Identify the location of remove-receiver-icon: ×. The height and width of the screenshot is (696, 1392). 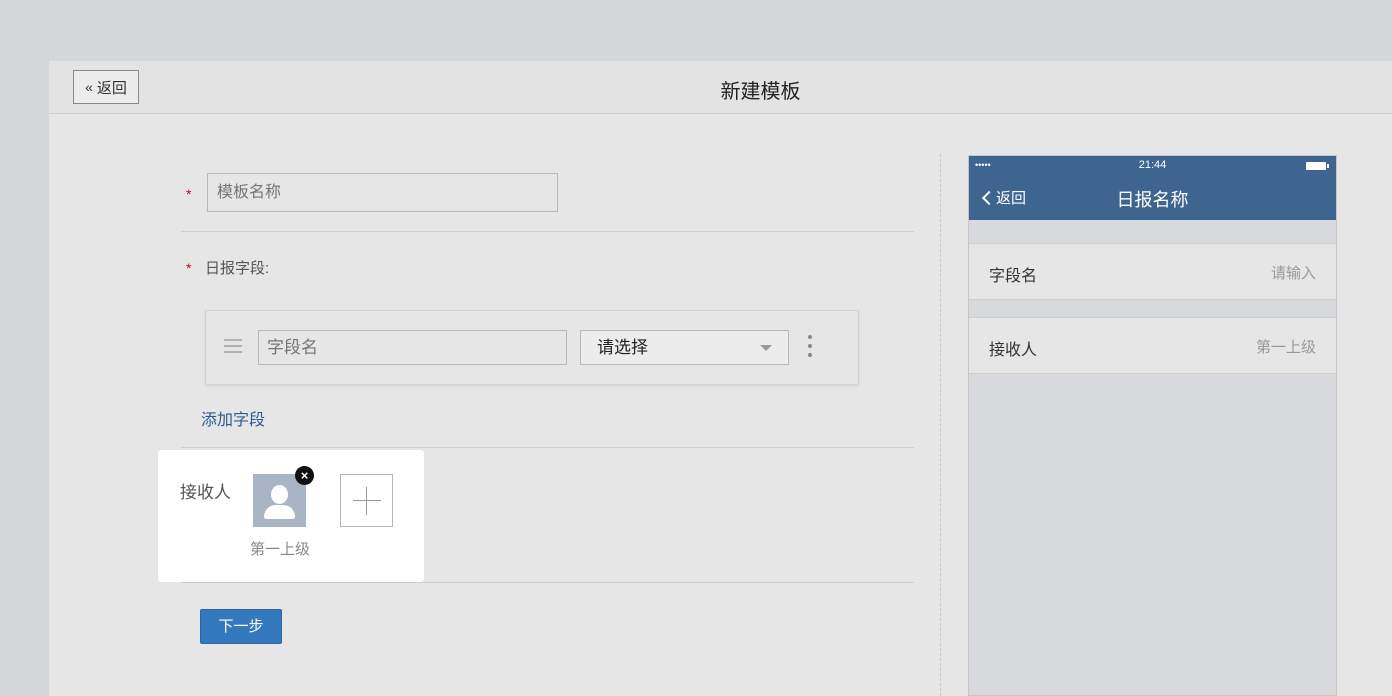
(304, 475).